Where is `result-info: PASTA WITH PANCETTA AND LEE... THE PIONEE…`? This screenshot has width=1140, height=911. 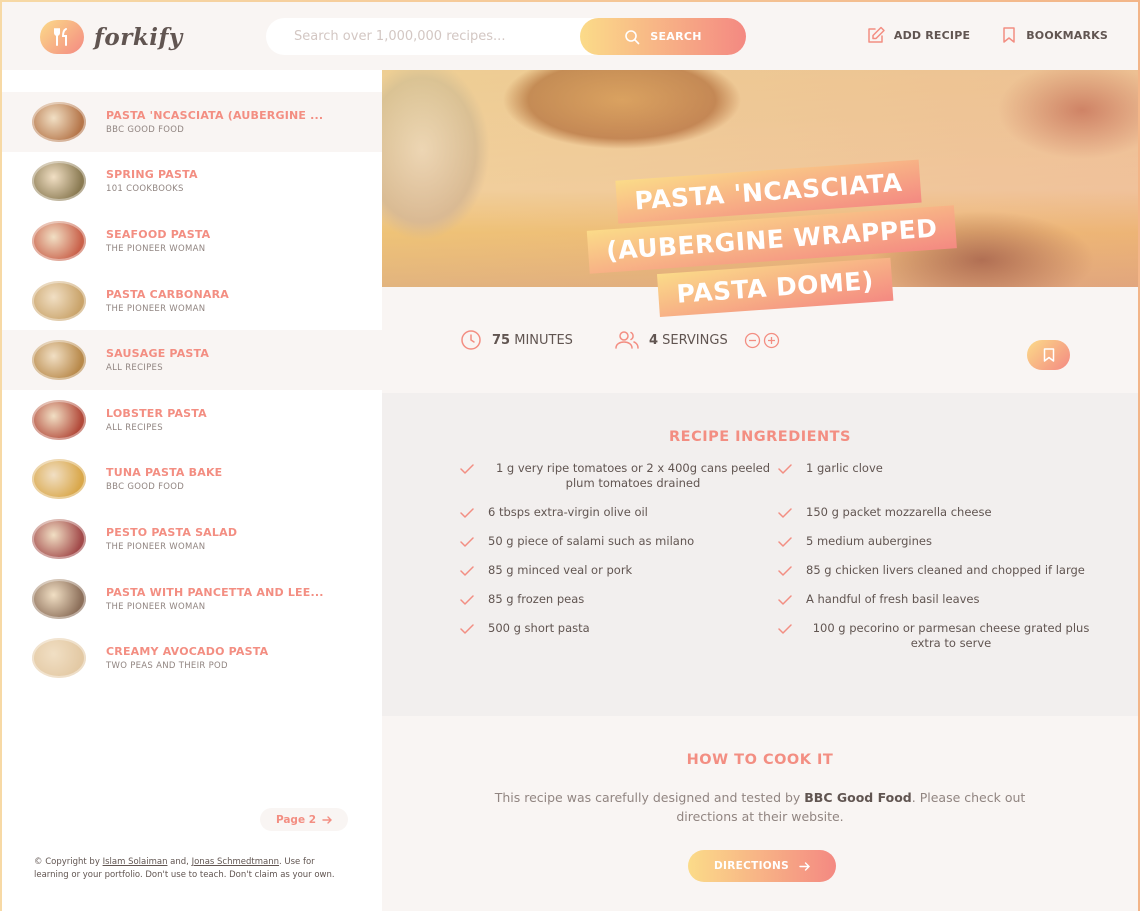
result-info: PASTA WITH PANCETTA AND LEE... THE PIONEE… is located at coordinates (215, 599).